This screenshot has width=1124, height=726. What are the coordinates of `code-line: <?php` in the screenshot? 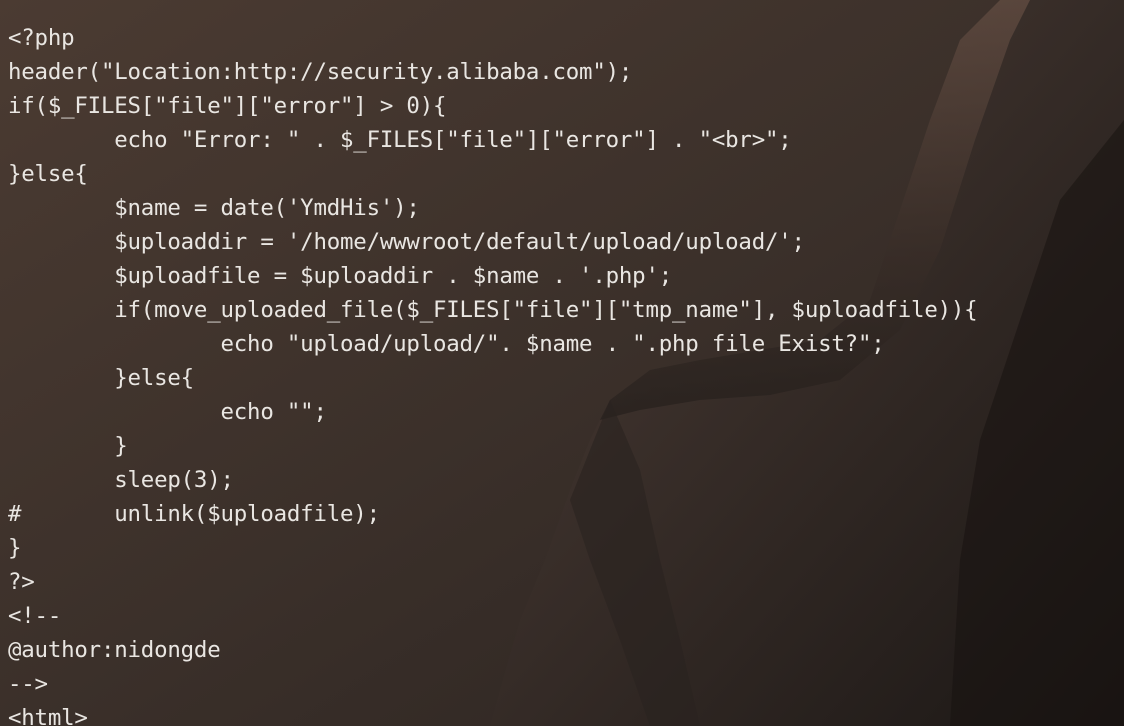 It's located at (41, 38).